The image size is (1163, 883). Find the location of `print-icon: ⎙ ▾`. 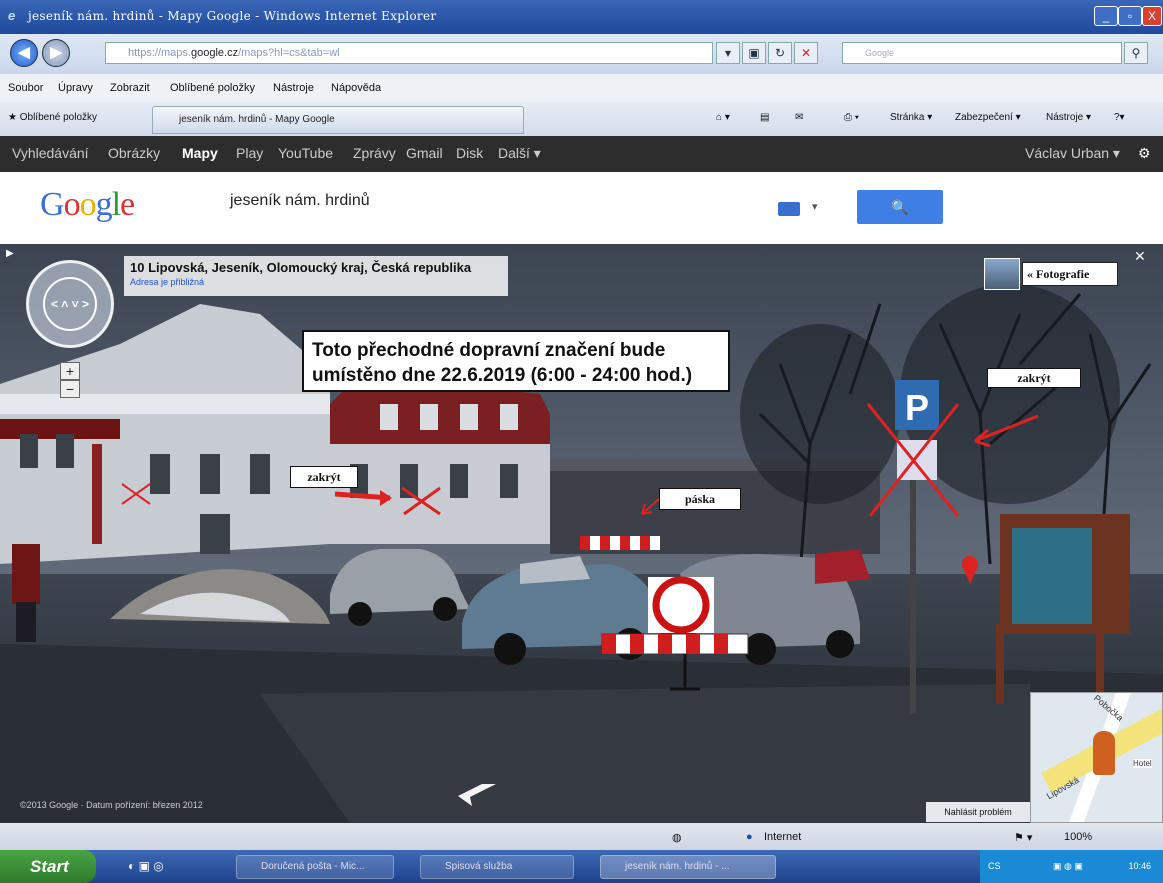

print-icon: ⎙ ▾ is located at coordinates (851, 117).